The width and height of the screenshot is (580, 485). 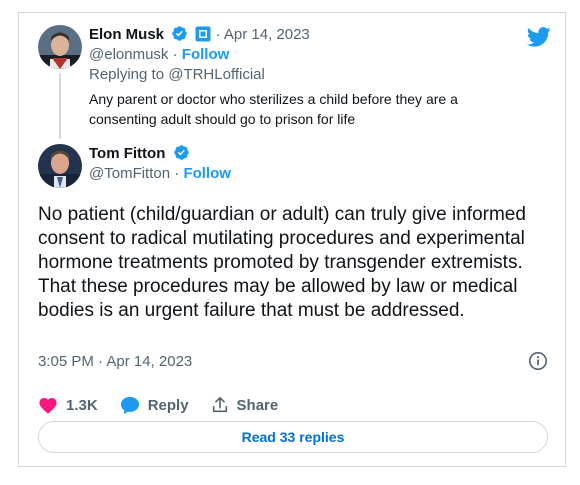 I want to click on tweet-date: Apr 14, 2023, so click(x=267, y=34).